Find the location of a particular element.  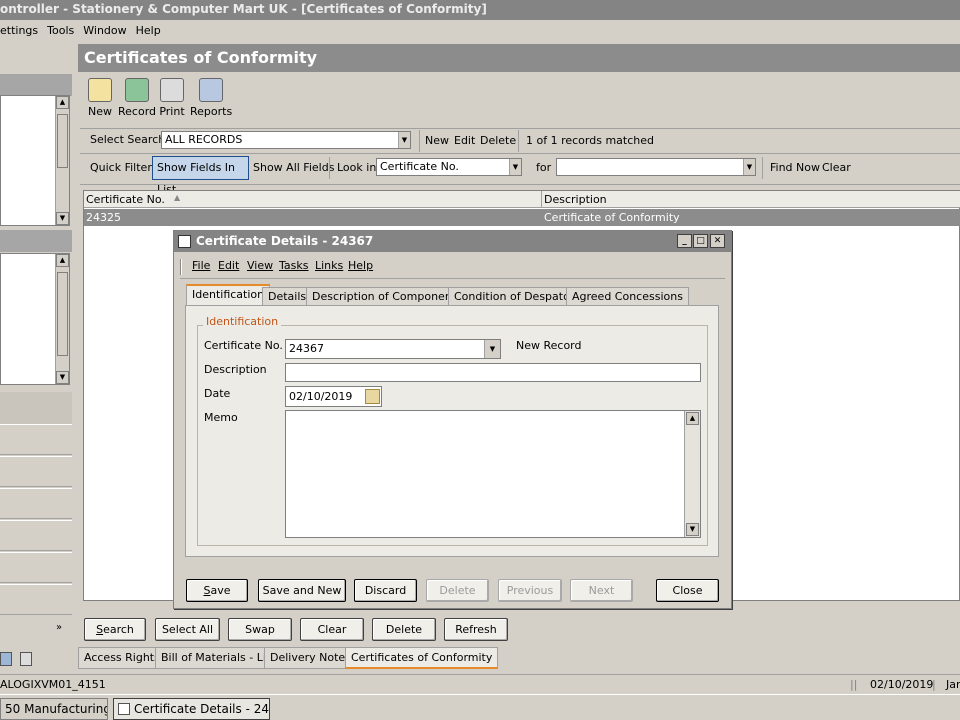

delete-record-button: Delete is located at coordinates (457, 590).